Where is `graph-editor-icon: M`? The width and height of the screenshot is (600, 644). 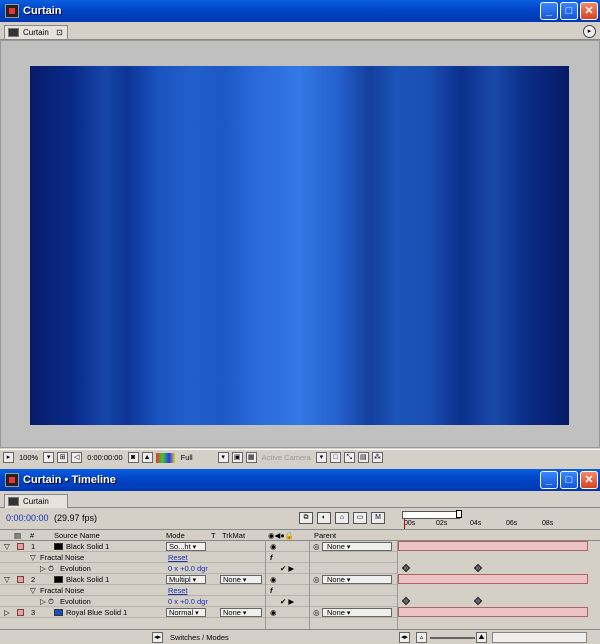
graph-editor-icon: M is located at coordinates (378, 518).